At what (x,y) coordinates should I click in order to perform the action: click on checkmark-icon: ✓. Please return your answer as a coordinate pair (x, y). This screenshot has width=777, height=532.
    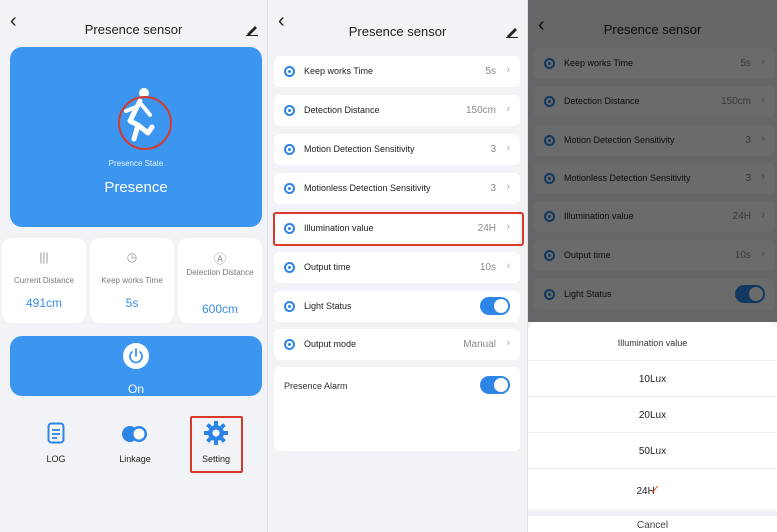
    Looking at the image, I should click on (655, 489).